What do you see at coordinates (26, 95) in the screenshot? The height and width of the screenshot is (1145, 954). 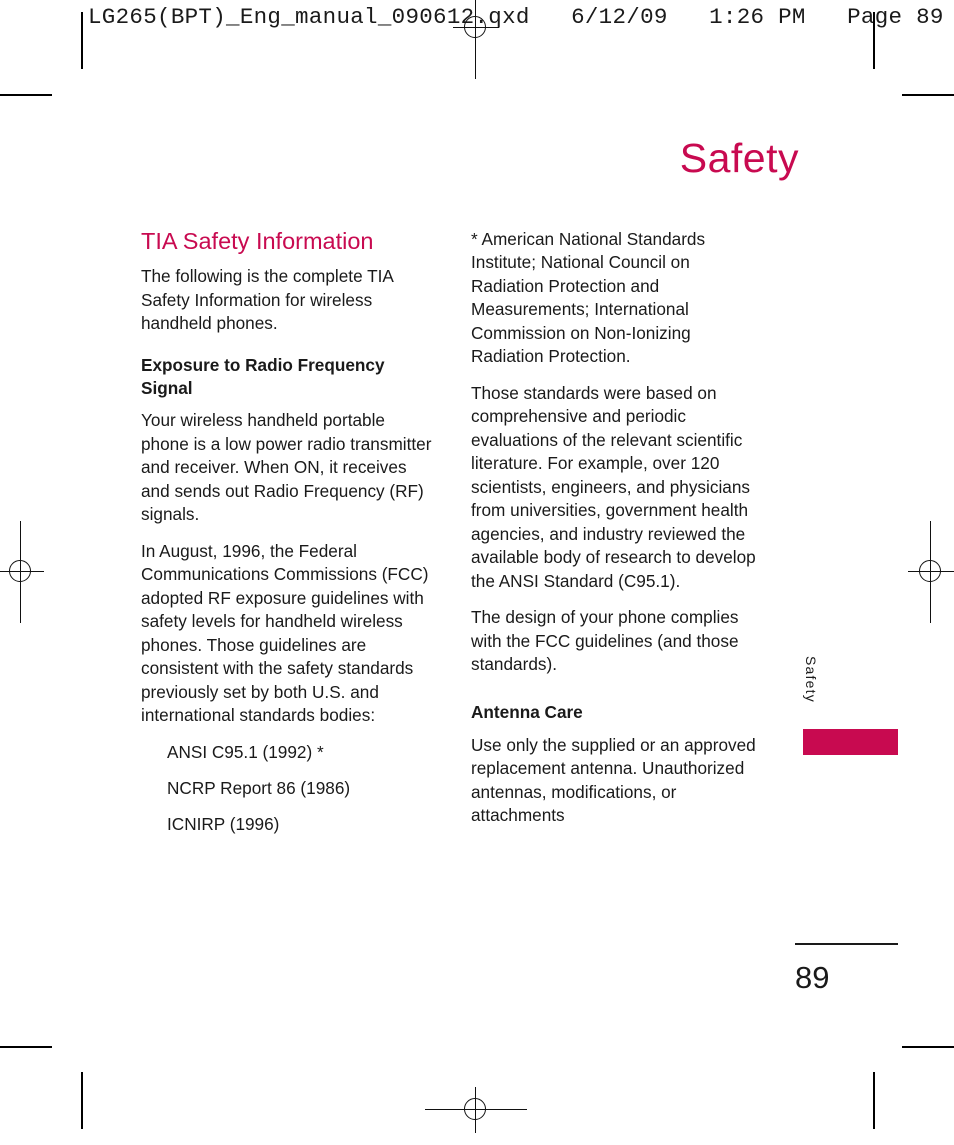 I see `crop-mark-top-left-horizontal` at bounding box center [26, 95].